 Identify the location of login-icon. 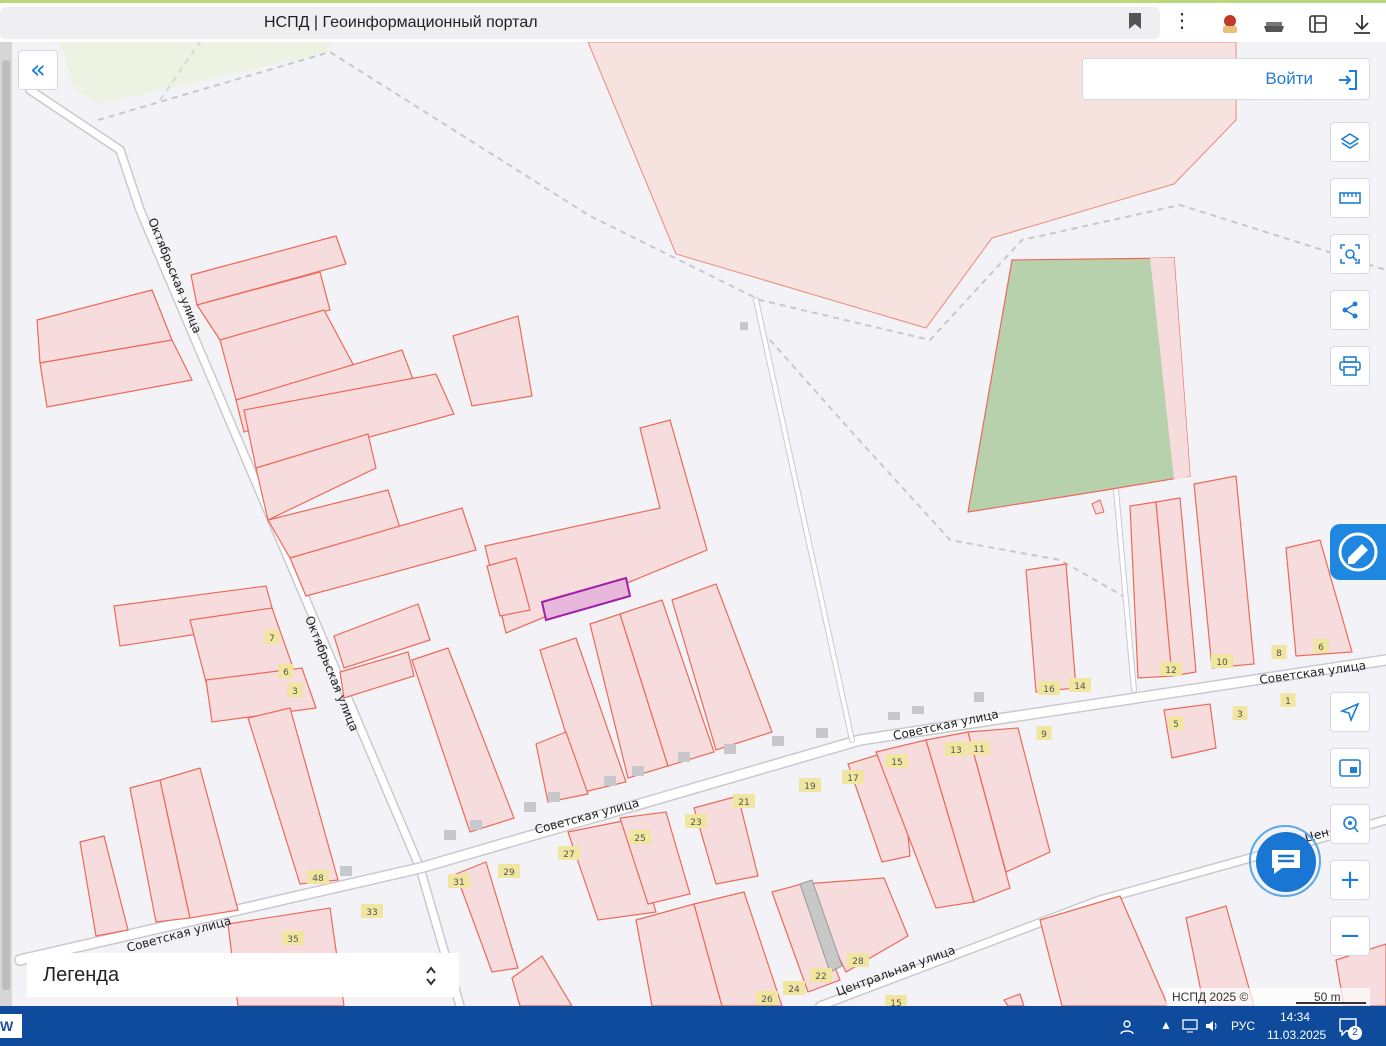
(1348, 80).